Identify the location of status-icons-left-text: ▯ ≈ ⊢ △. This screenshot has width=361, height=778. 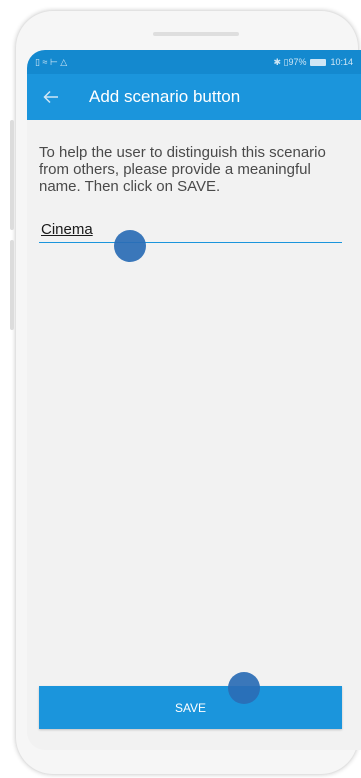
(51, 61).